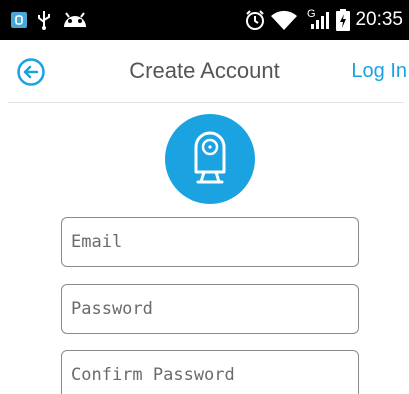 This screenshot has width=409, height=394. What do you see at coordinates (210, 242) in the screenshot?
I see `email-field` at bounding box center [210, 242].